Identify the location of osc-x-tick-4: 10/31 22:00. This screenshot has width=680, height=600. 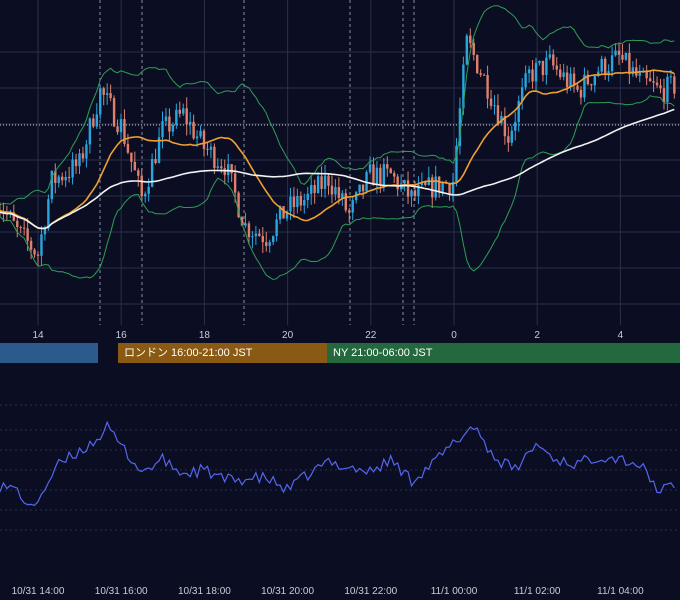
(370, 591).